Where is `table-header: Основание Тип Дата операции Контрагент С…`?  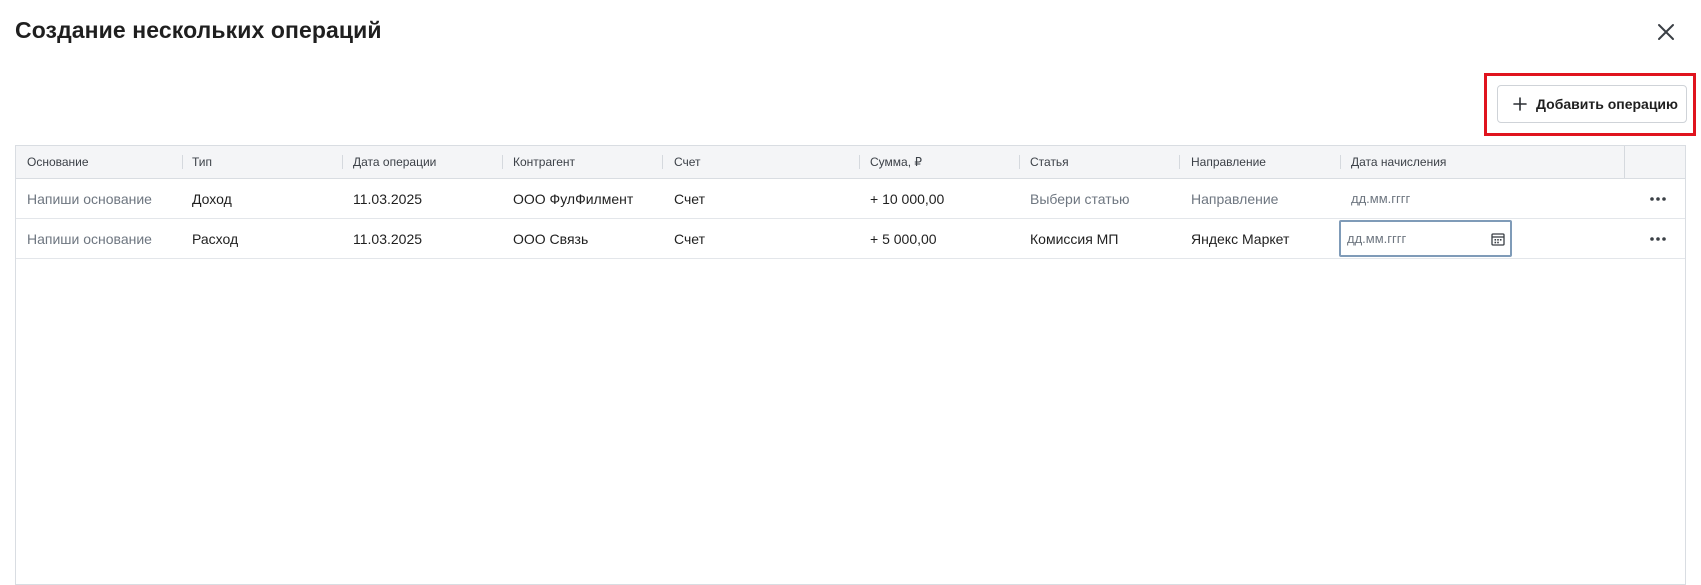
table-header: Основание Тип Дата операции Контрагент С… is located at coordinates (850, 162).